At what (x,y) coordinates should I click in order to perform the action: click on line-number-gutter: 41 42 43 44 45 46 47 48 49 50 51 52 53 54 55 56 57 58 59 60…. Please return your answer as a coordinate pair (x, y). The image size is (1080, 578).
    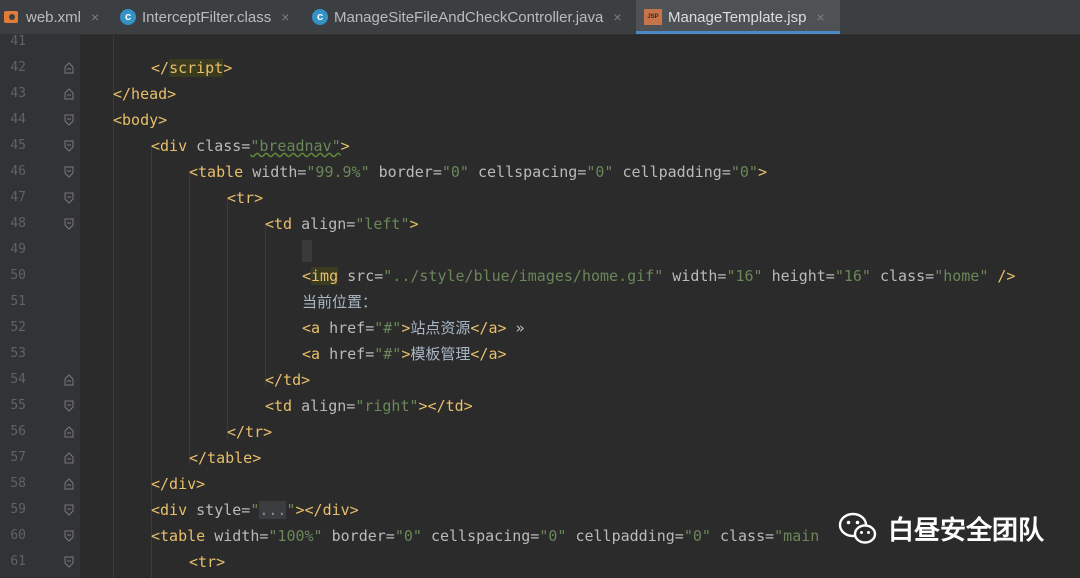
    Looking at the image, I should click on (40, 306).